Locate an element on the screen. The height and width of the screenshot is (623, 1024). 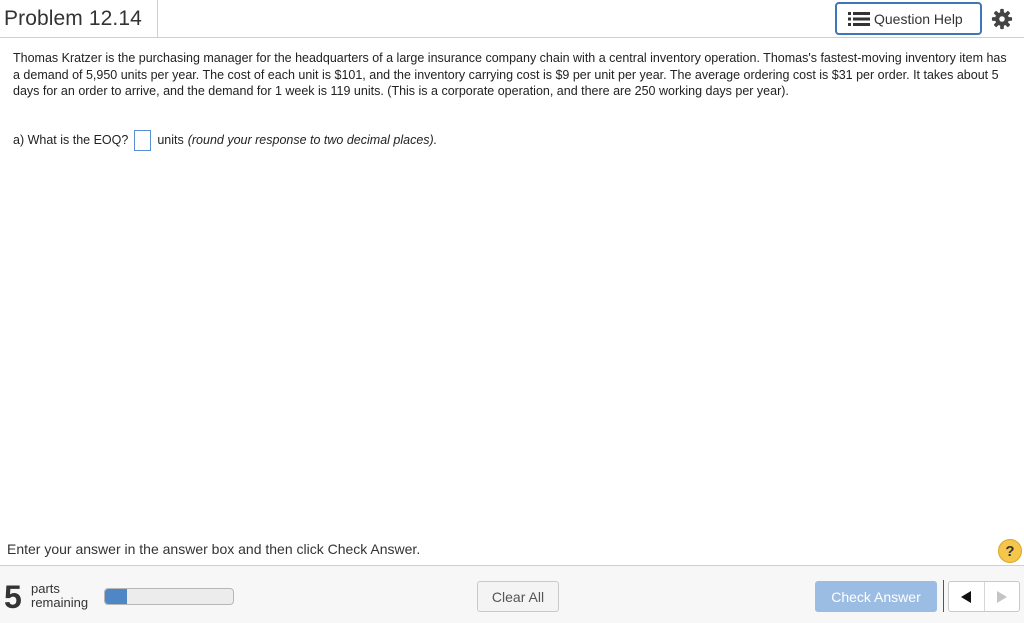
page-title: Problem 12.14 is located at coordinates (73, 18).